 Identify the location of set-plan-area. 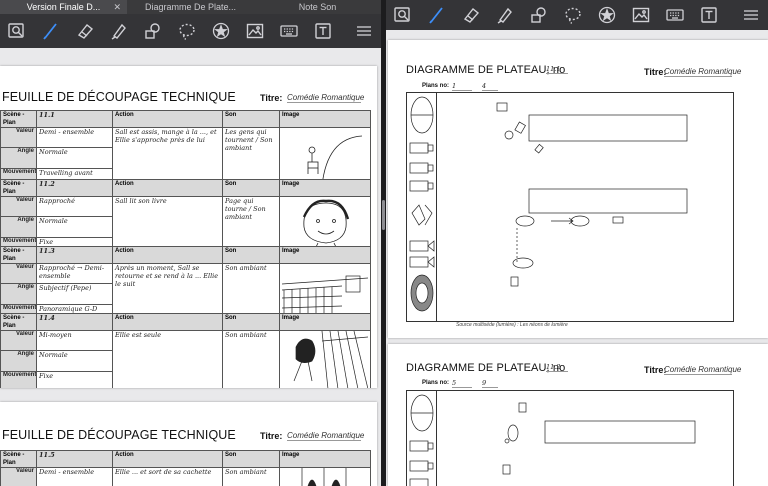
(585, 438).